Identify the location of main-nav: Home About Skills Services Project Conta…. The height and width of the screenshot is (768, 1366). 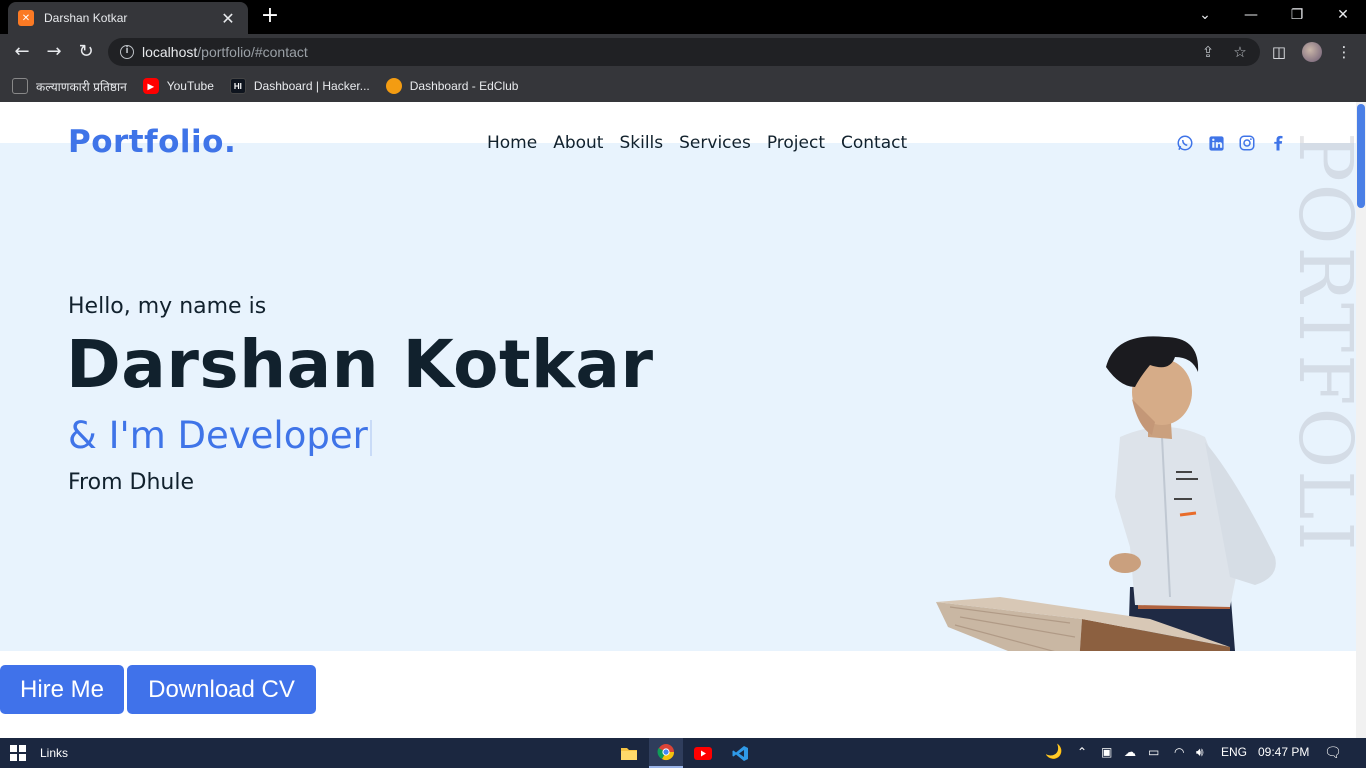
(705, 143).